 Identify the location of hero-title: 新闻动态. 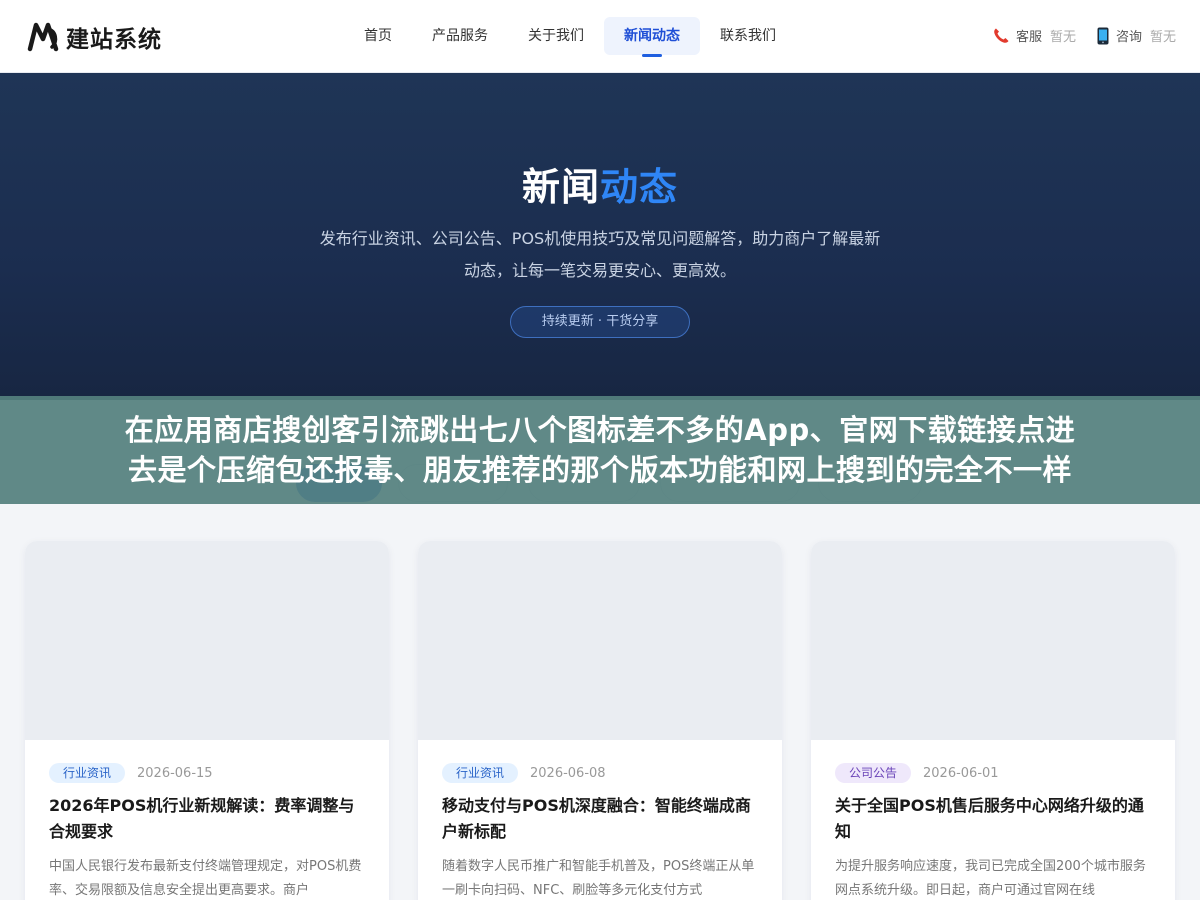
(600, 183).